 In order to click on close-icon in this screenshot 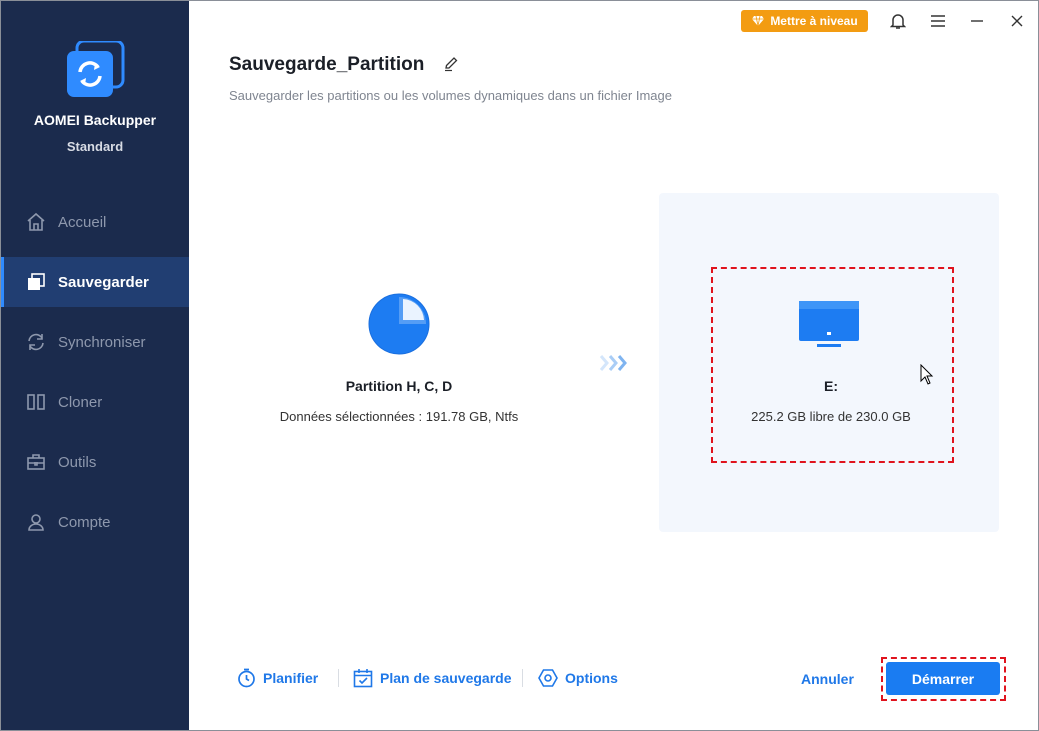, I will do `click(1017, 21)`.